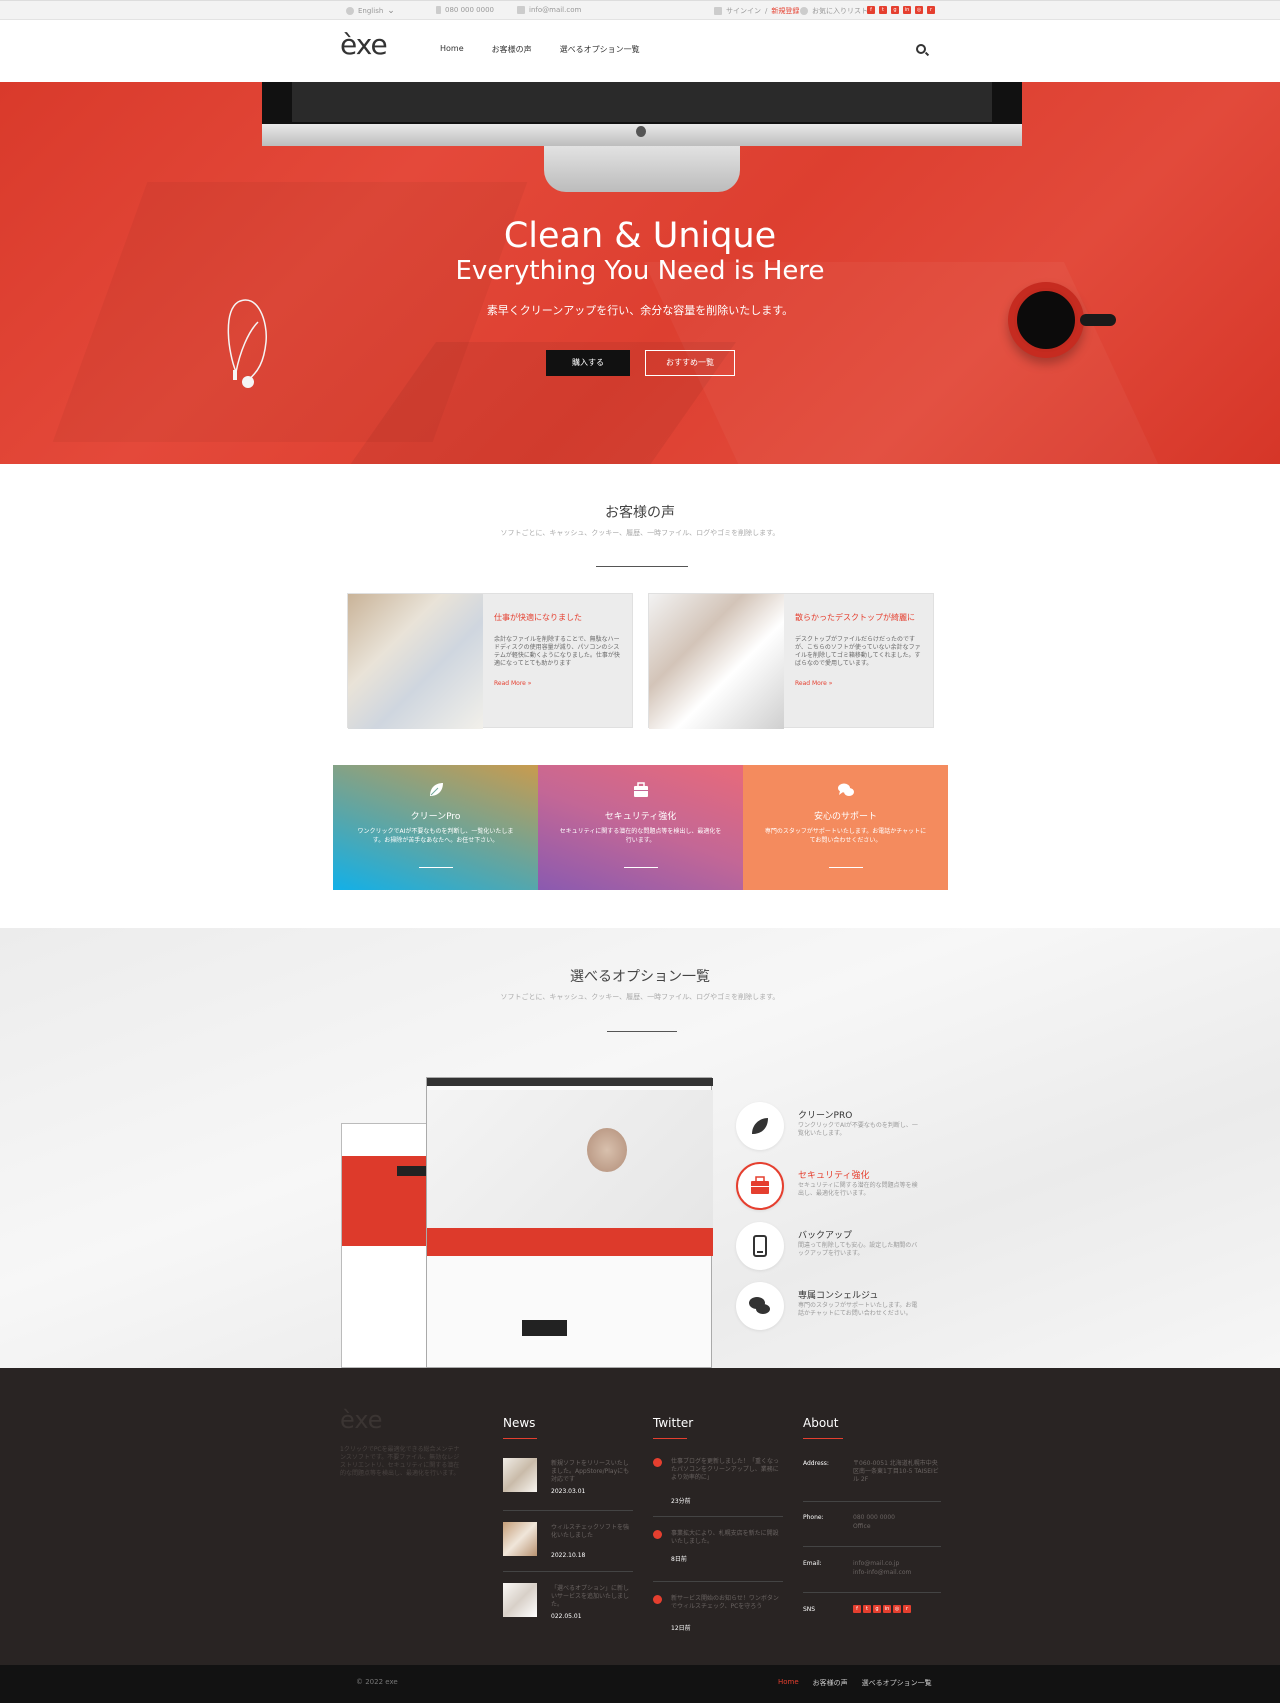 The height and width of the screenshot is (1703, 1280). Describe the element at coordinates (804, 11) in the screenshot. I see `heart-icon` at that location.